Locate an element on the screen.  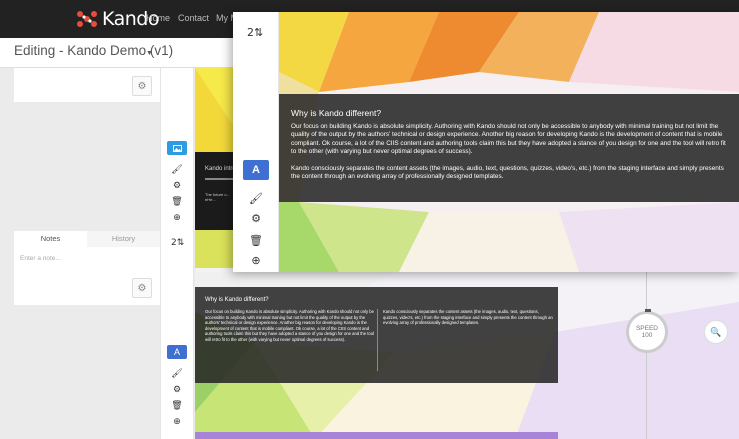
speed-control: SPEED 100 is located at coordinates (647, 331).